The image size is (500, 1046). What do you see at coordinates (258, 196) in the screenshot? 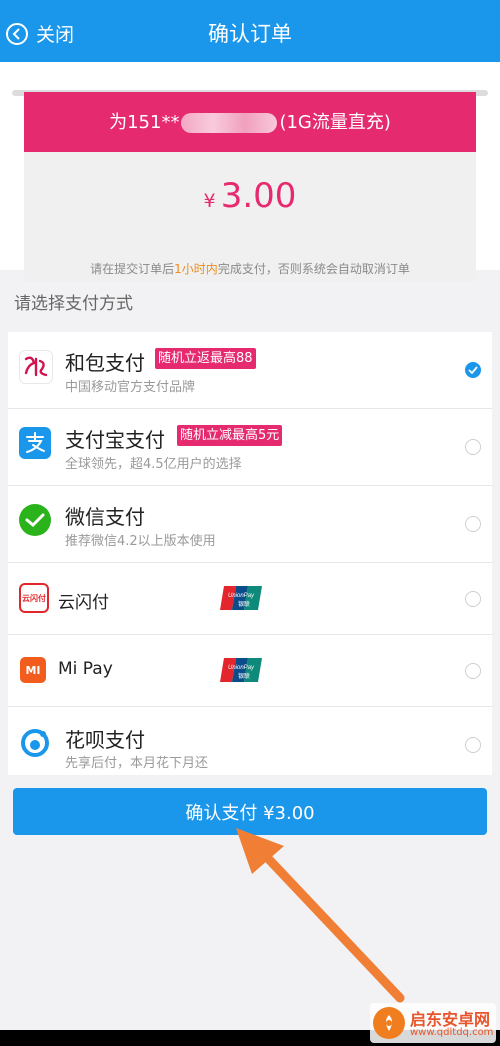
I see `order-amount: 3.00` at bounding box center [258, 196].